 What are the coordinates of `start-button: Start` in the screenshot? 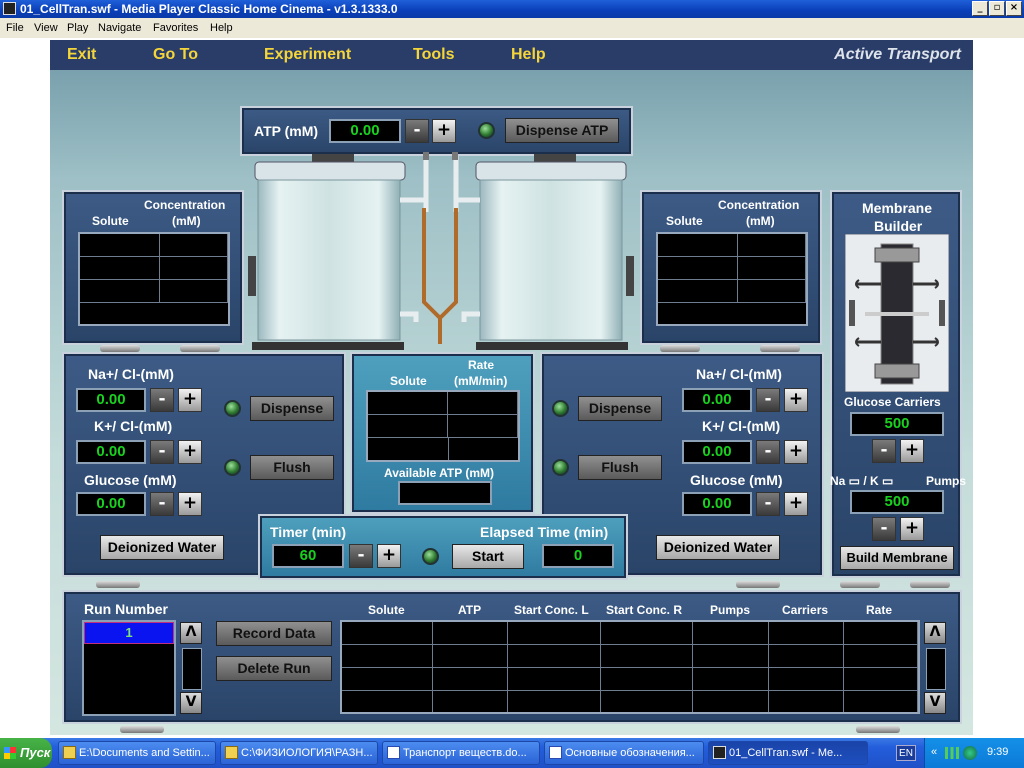 It's located at (488, 556).